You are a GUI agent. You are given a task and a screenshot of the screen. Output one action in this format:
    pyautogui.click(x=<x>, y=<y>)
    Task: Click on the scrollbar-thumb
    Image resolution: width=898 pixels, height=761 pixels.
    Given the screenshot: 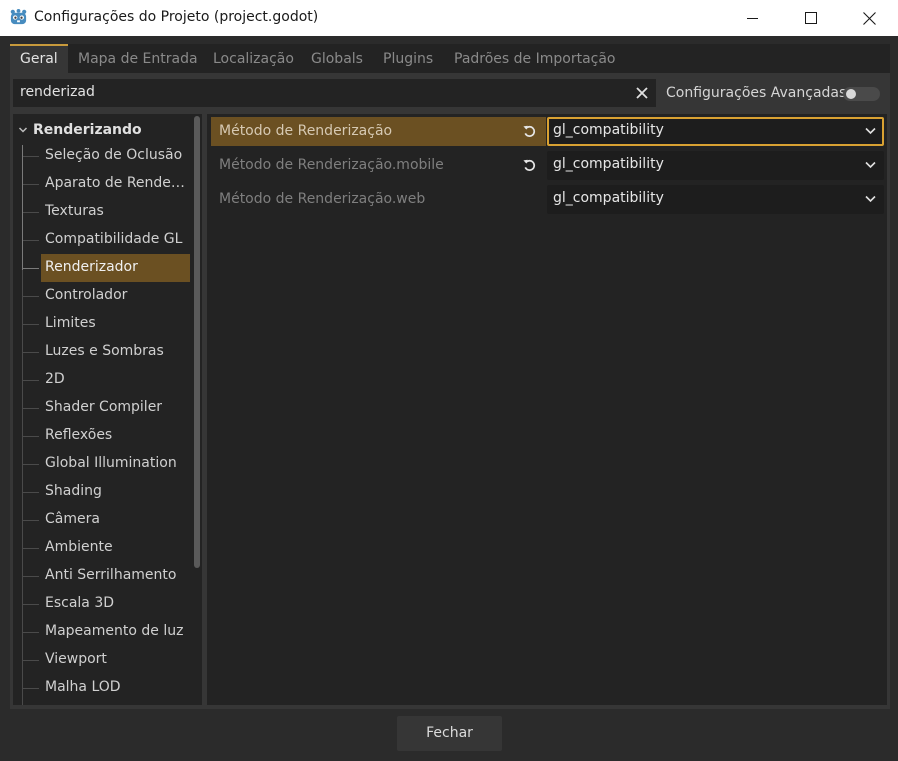 What is the action you would take?
    pyautogui.click(x=197, y=342)
    